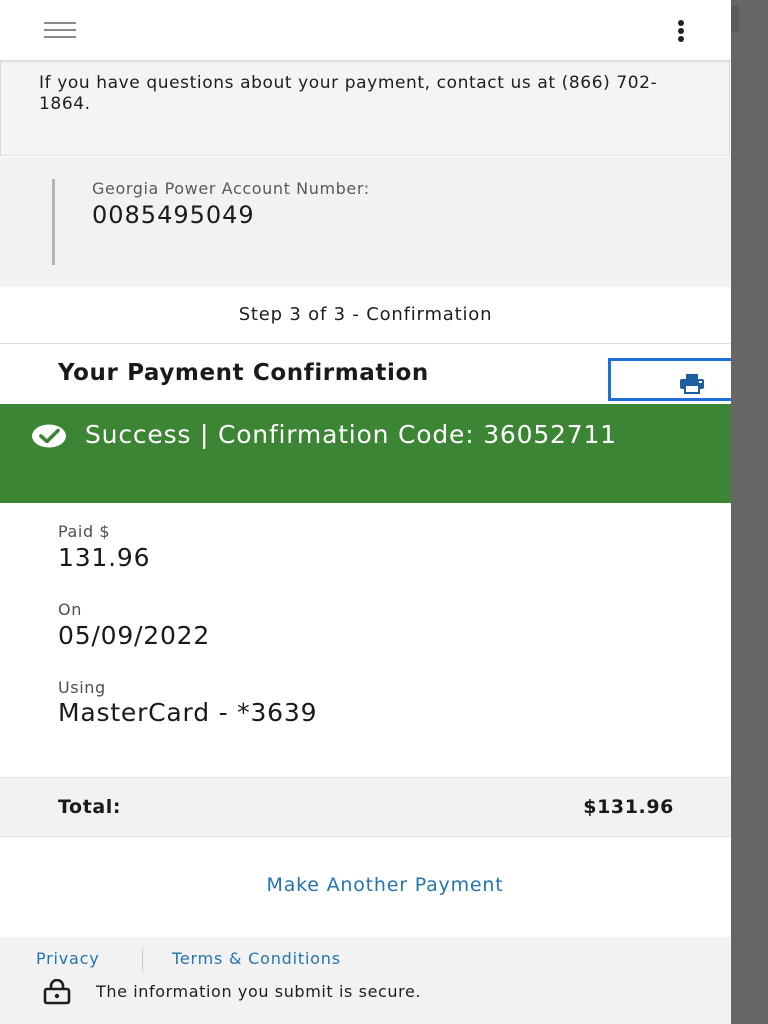  What do you see at coordinates (57, 992) in the screenshot?
I see `lock-icon` at bounding box center [57, 992].